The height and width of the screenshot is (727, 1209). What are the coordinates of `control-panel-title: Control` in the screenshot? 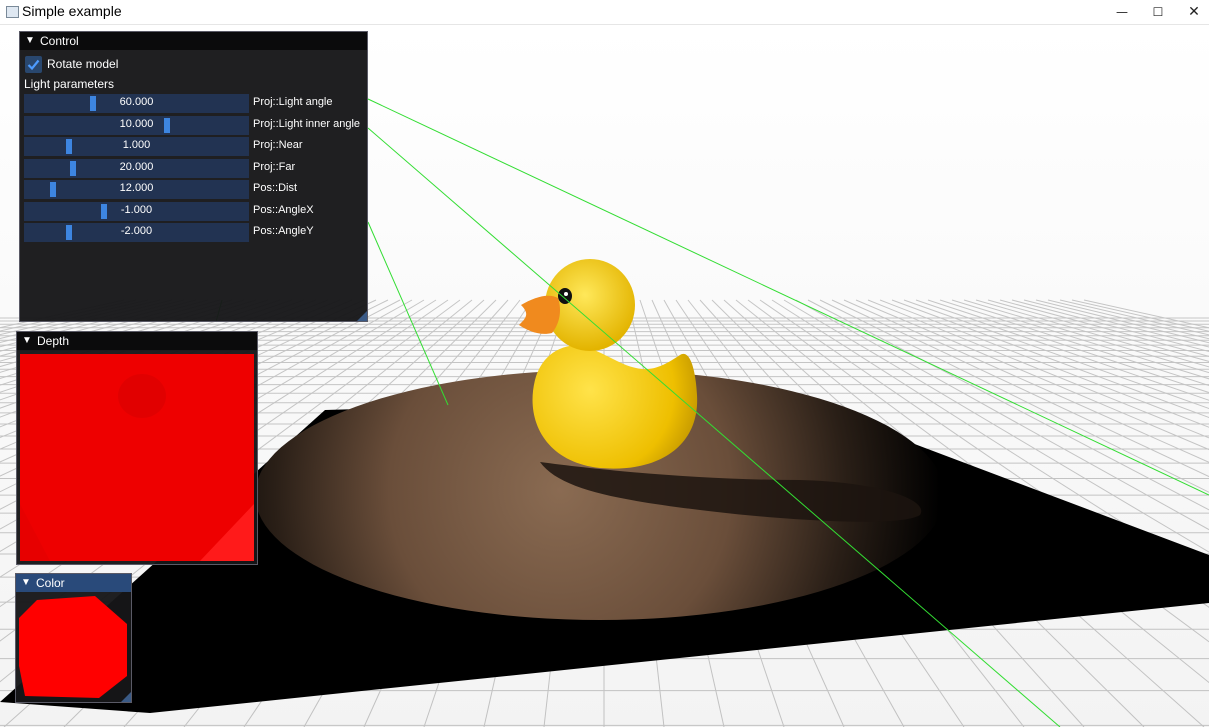 It's located at (59, 41).